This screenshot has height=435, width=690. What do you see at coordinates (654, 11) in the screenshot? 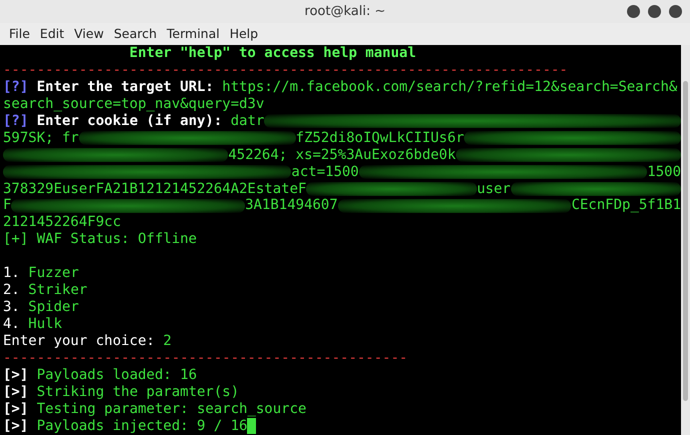
I see `maximize-icon` at bounding box center [654, 11].